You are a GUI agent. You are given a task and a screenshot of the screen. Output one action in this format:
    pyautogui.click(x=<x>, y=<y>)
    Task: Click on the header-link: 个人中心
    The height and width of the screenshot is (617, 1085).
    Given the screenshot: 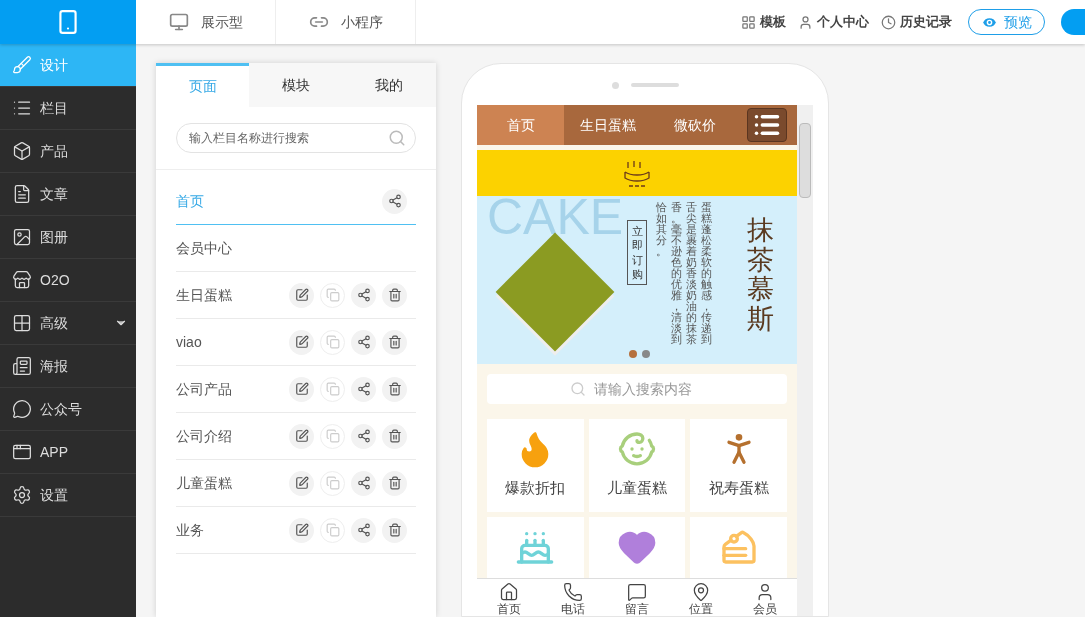 What is the action you would take?
    pyautogui.click(x=833, y=22)
    